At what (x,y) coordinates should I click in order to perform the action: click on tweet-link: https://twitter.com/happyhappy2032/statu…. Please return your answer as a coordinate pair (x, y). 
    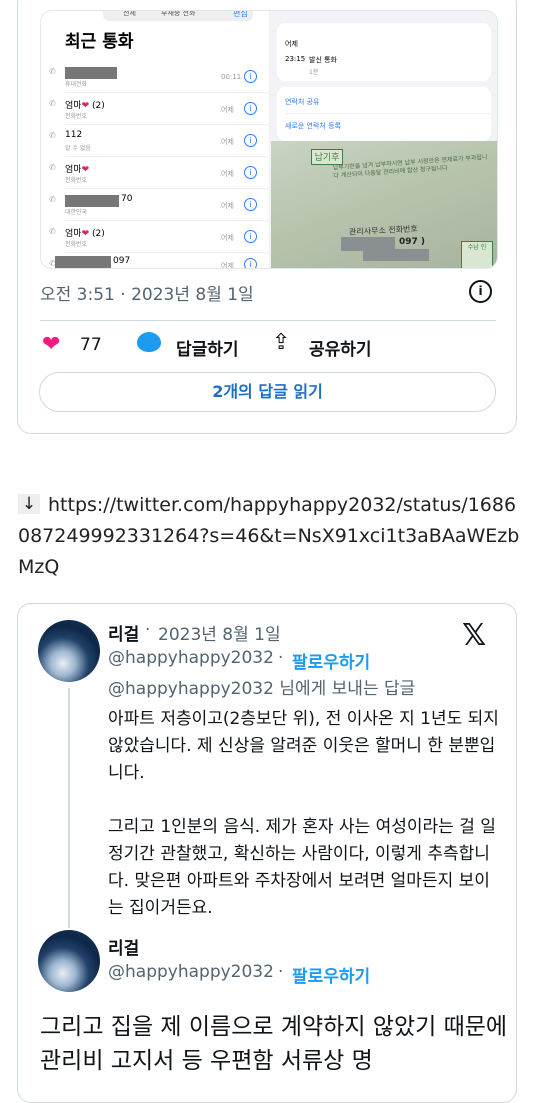
    Looking at the image, I should click on (270, 536).